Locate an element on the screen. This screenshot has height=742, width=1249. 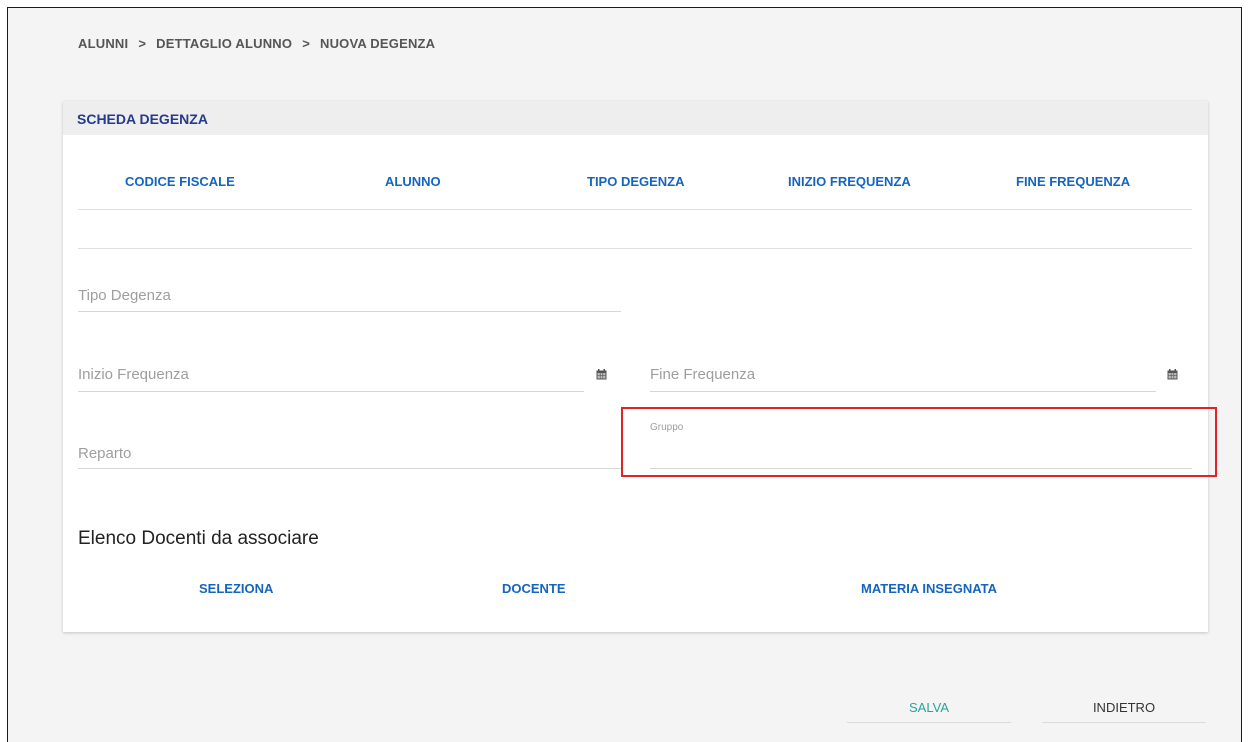
back-button: INDIETRO is located at coordinates (1124, 707).